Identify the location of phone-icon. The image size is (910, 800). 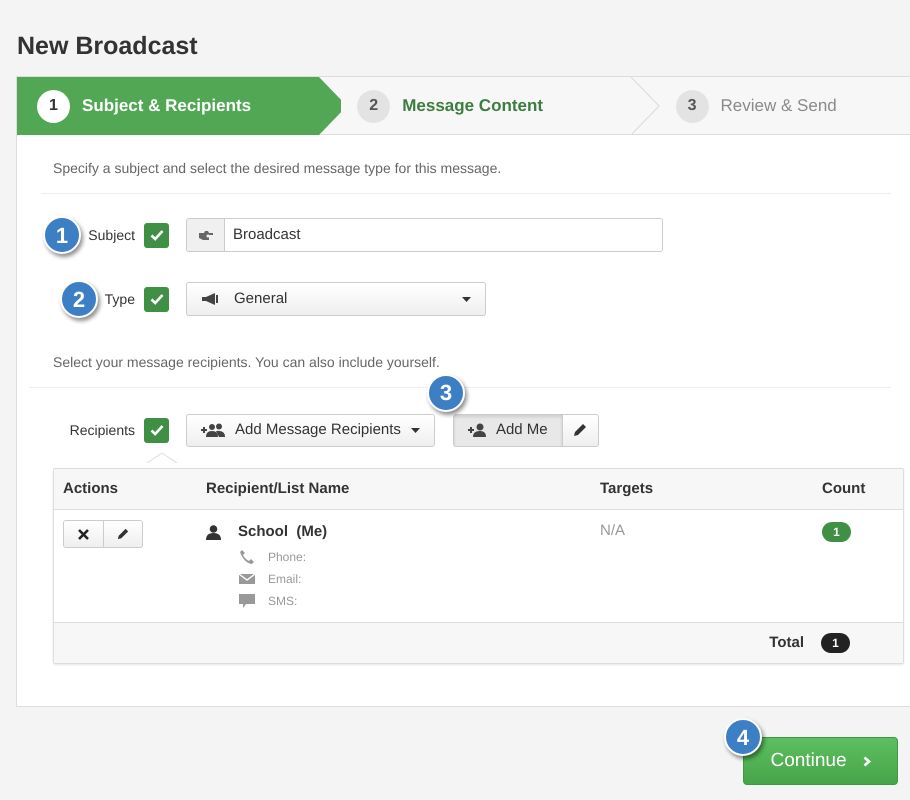
(247, 557).